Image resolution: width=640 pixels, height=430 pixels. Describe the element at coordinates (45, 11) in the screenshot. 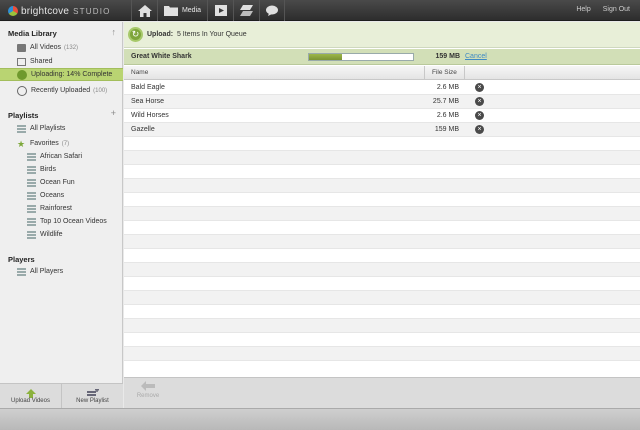

I see `brand-name: brightcove` at that location.